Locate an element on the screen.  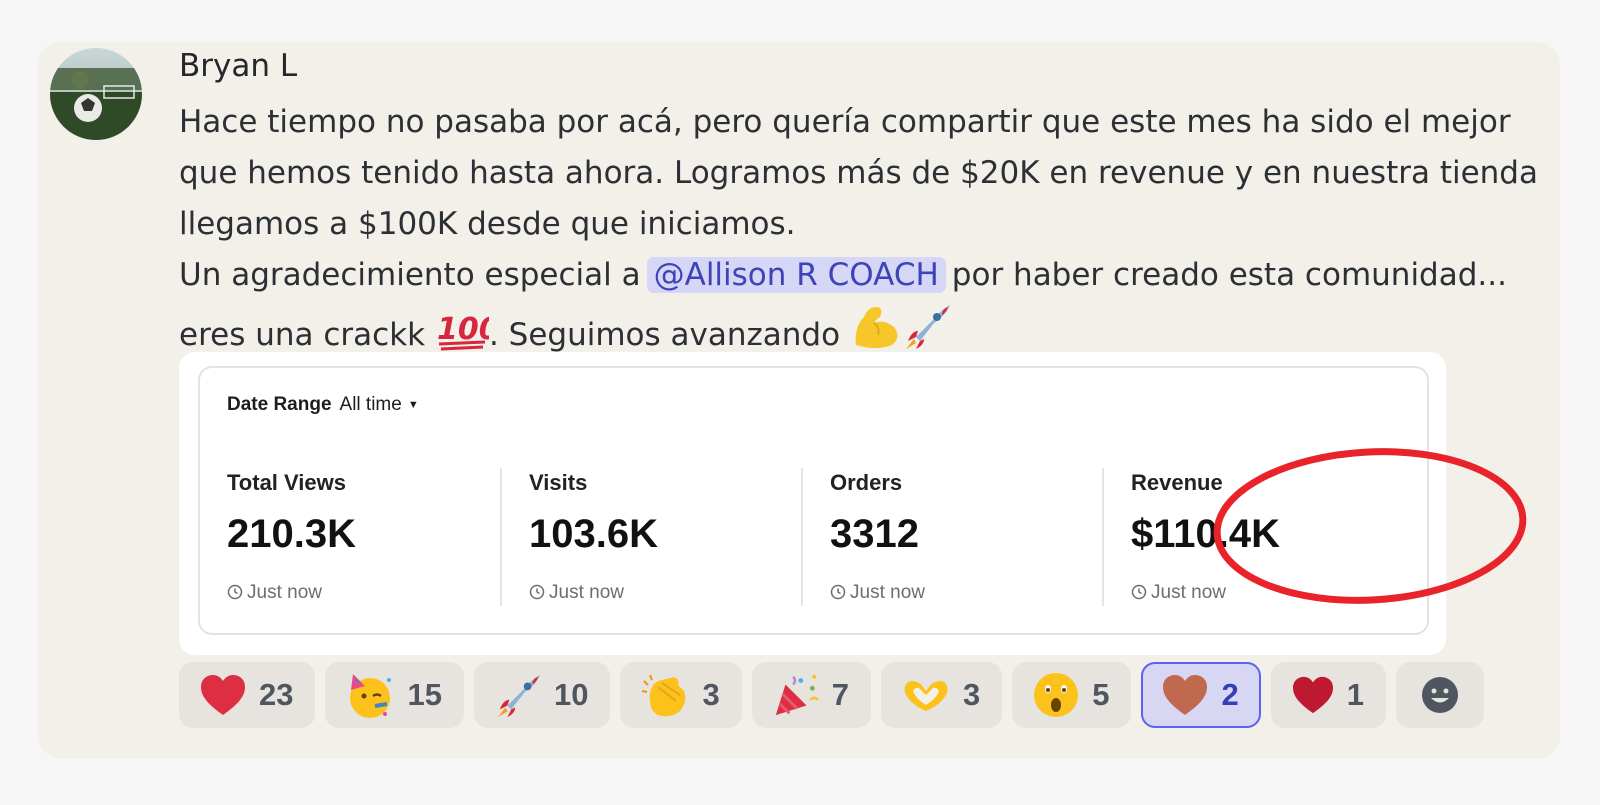
date-range-label: Date Range is located at coordinates (279, 404).